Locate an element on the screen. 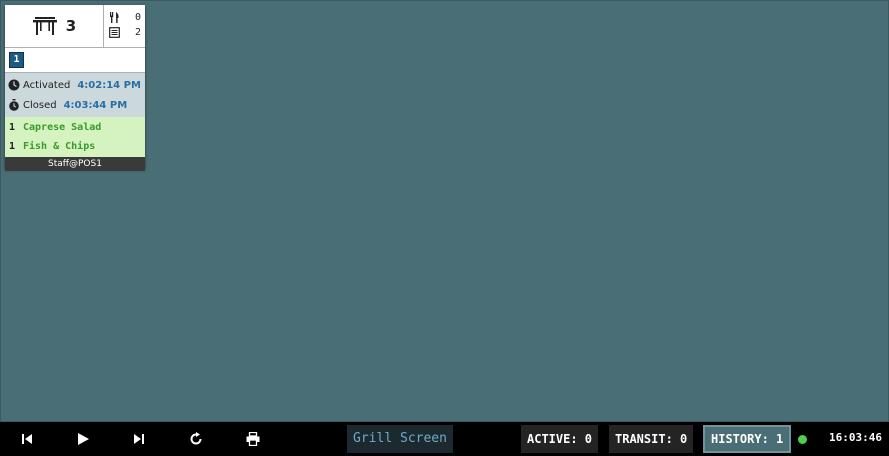  list-item: 1 Caprese Salad is located at coordinates (75, 127).